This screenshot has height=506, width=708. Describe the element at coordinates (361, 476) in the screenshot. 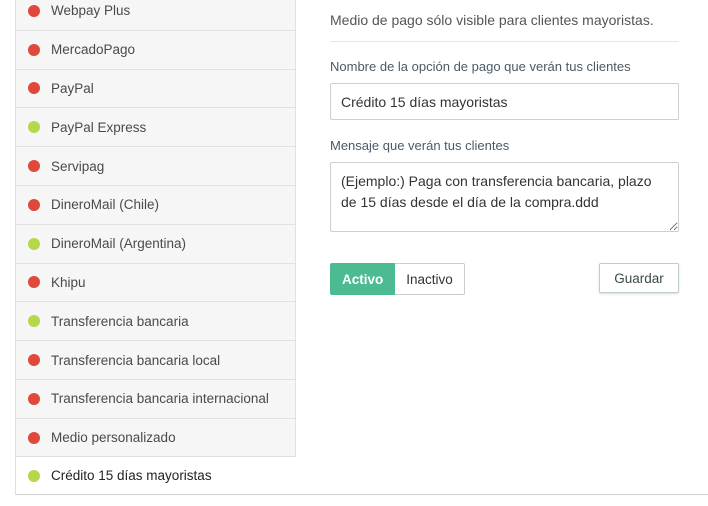

I see `selected-payment-method: Crédito 15 días mayoristas` at that location.